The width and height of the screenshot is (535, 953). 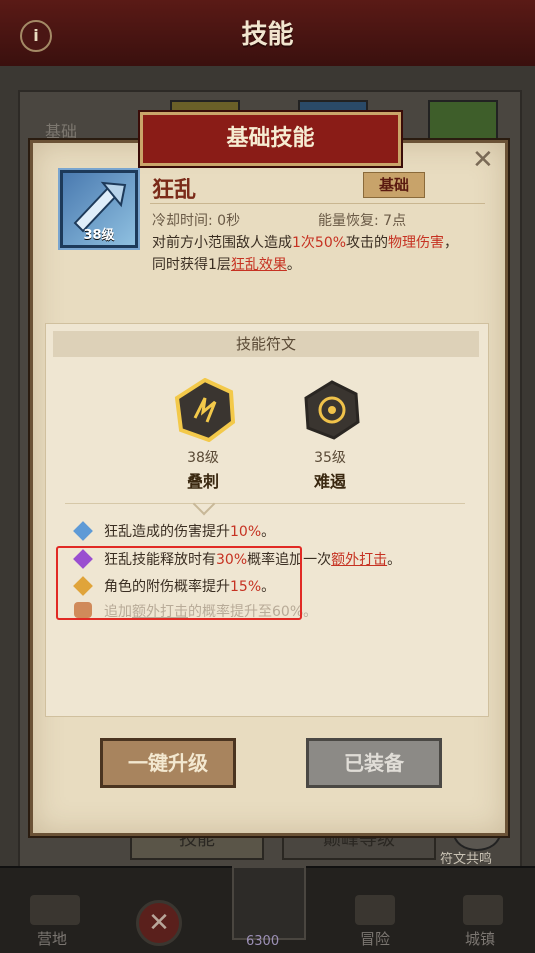 I want to click on skill-level: 38级, so click(x=99, y=235).